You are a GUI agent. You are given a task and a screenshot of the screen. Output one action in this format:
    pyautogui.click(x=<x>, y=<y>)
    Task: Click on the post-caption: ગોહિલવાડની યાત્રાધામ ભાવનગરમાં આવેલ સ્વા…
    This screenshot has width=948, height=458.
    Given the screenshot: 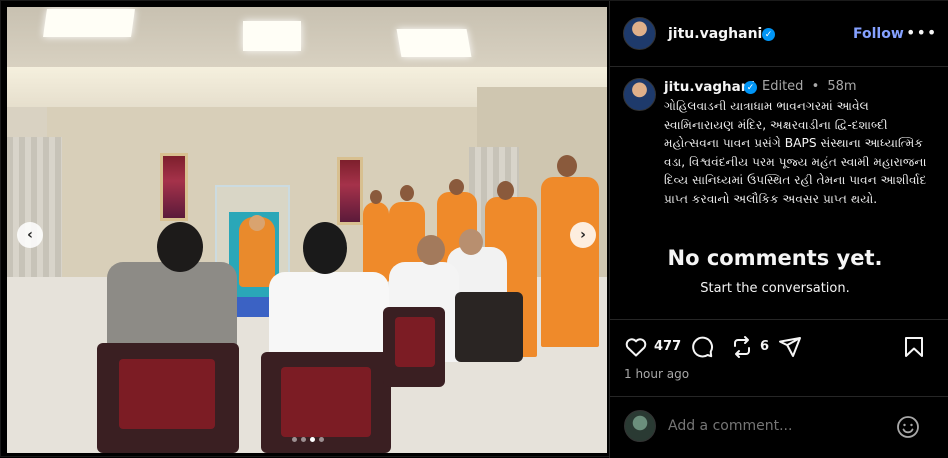 What is the action you would take?
    pyautogui.click(x=795, y=152)
    